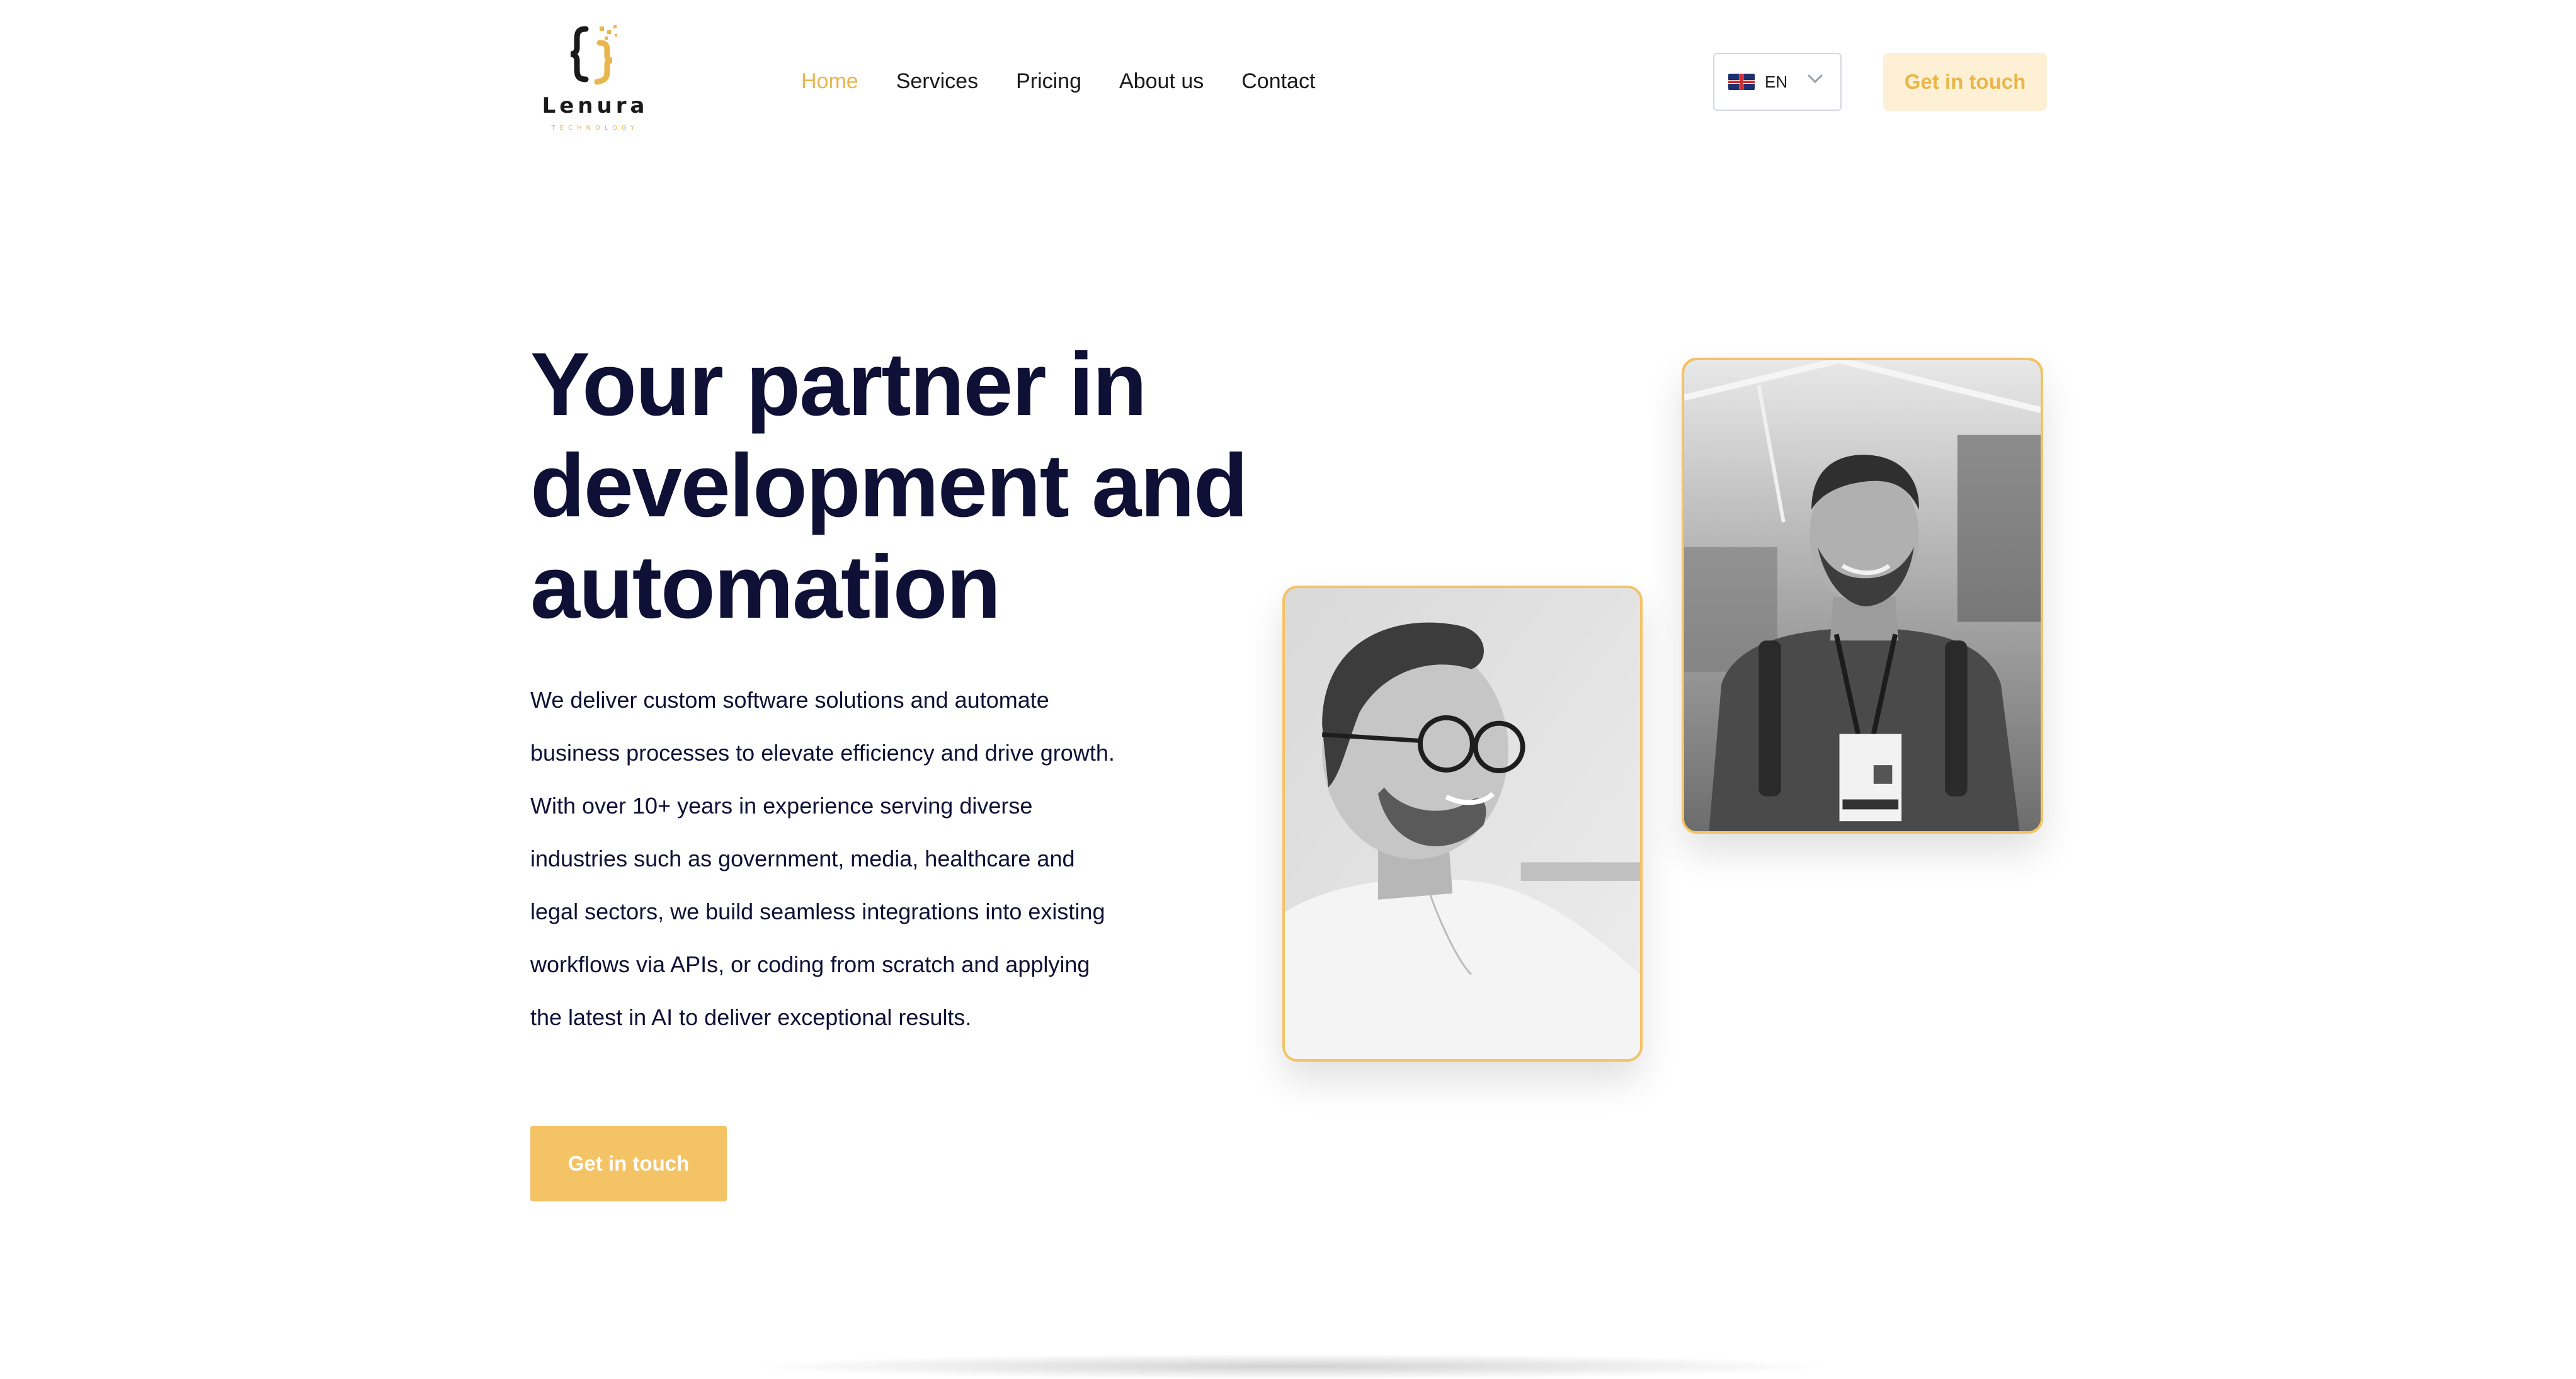 Image resolution: width=2576 pixels, height=1379 pixels. What do you see at coordinates (829, 81) in the screenshot?
I see `nav-item-home: Home` at bounding box center [829, 81].